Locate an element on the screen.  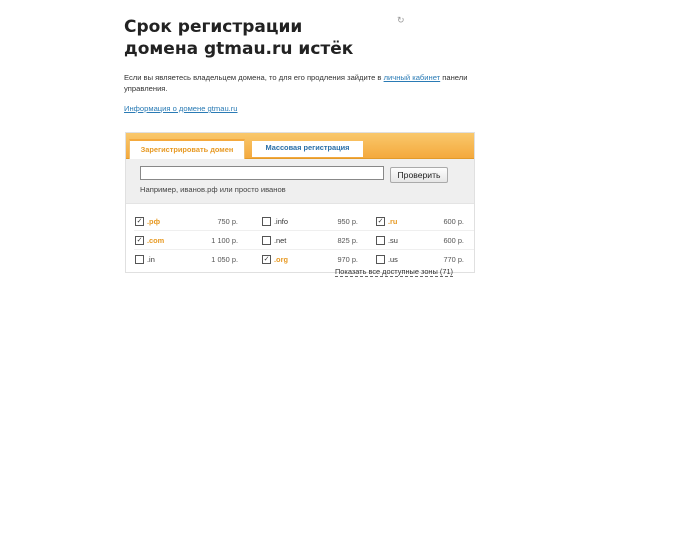
zone-name: .in is located at coordinates (151, 259).